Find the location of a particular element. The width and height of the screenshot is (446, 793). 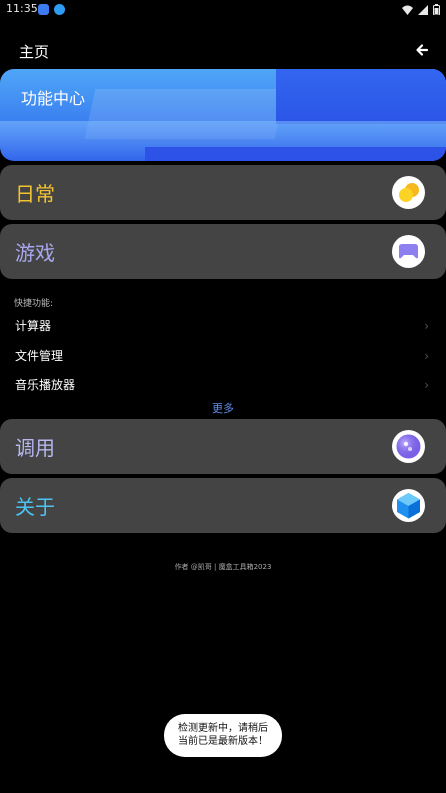

gamepad-icon is located at coordinates (408, 251).